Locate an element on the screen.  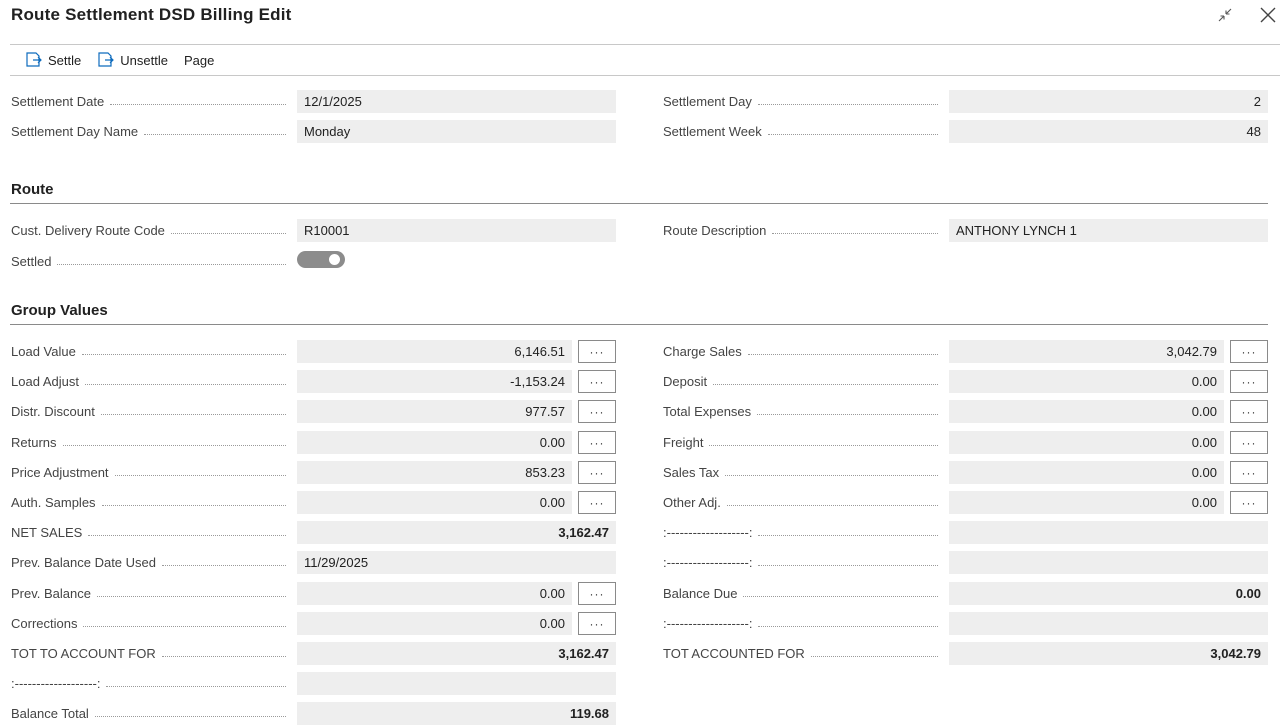
load-adjust-lookup-button: ··· is located at coordinates (597, 381).